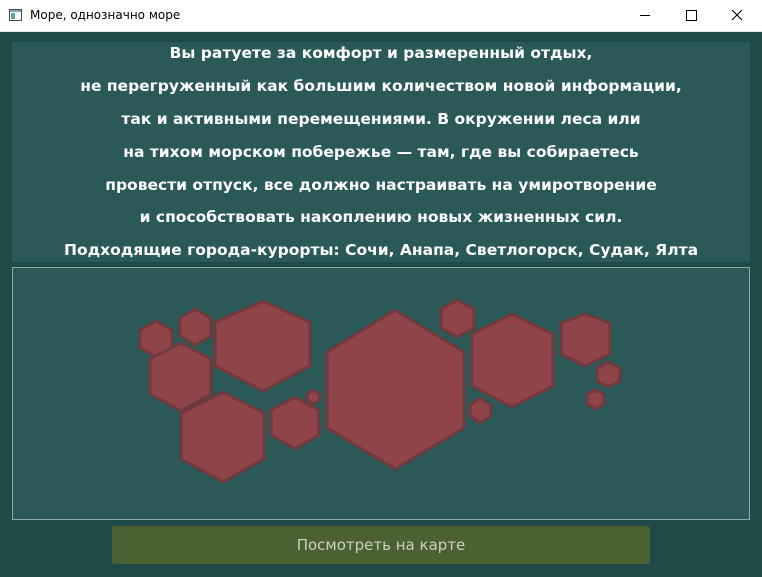  I want to click on close-button, so click(737, 15).